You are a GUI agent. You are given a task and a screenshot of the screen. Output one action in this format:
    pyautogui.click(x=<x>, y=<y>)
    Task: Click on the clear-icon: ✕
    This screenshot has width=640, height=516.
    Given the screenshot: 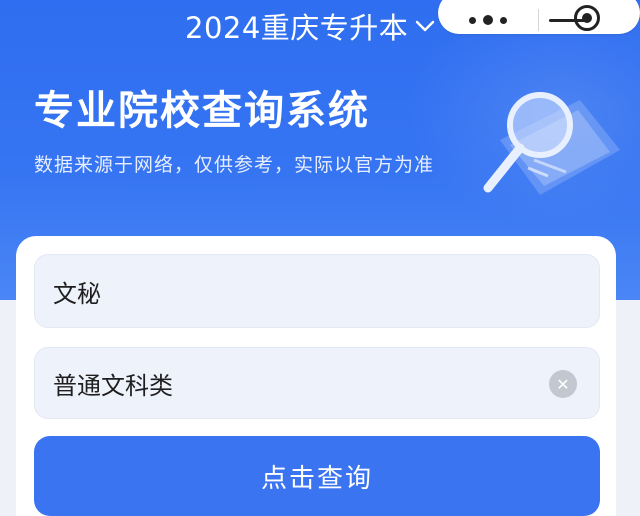 What is the action you would take?
    pyautogui.click(x=563, y=384)
    